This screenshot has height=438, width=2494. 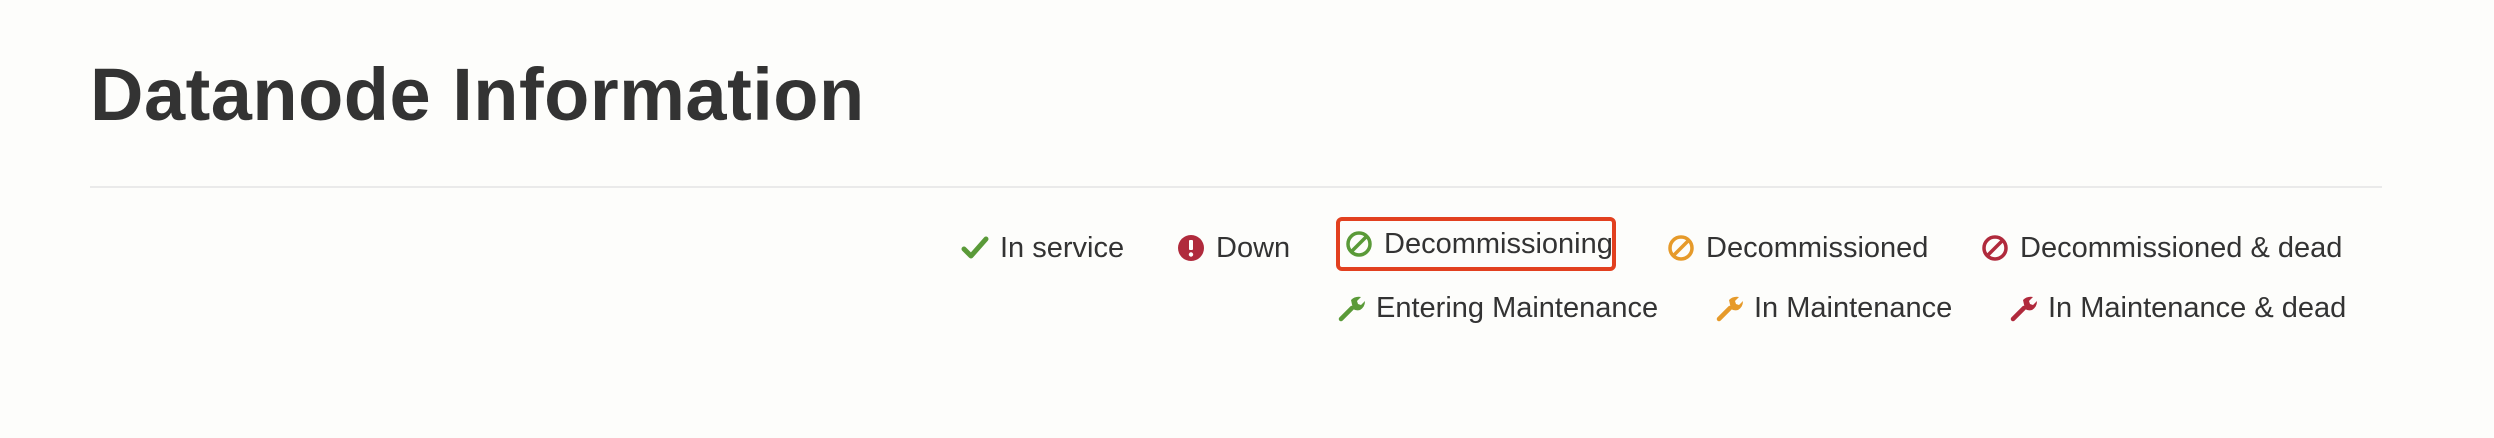 I want to click on legend-entering-maintenance: Entering Maintenance, so click(x=1497, y=308).